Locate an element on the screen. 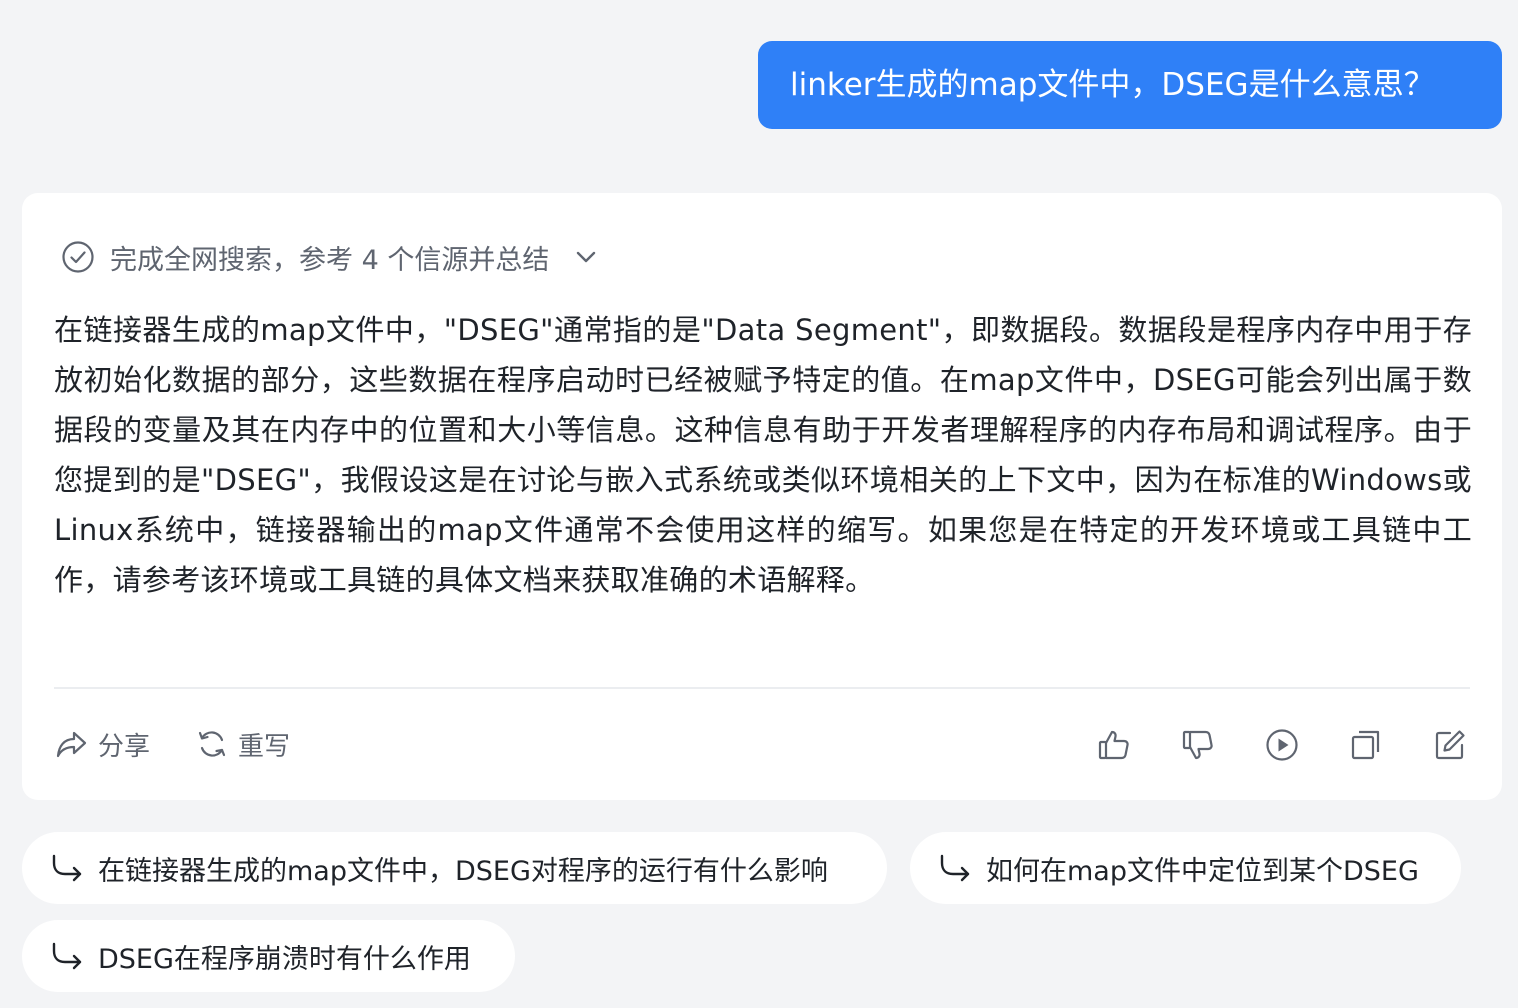 The height and width of the screenshot is (1008, 1518). suggestion-label: 在链接器生成的map文件中，DSEG对程序的运行有什么影响 is located at coordinates (463, 871).